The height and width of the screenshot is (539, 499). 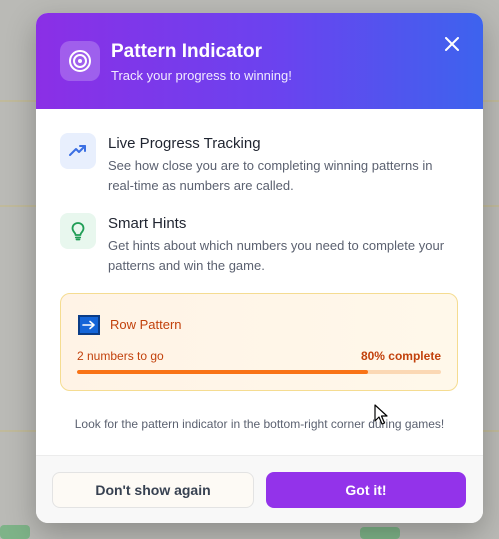 I want to click on close-button, so click(x=452, y=44).